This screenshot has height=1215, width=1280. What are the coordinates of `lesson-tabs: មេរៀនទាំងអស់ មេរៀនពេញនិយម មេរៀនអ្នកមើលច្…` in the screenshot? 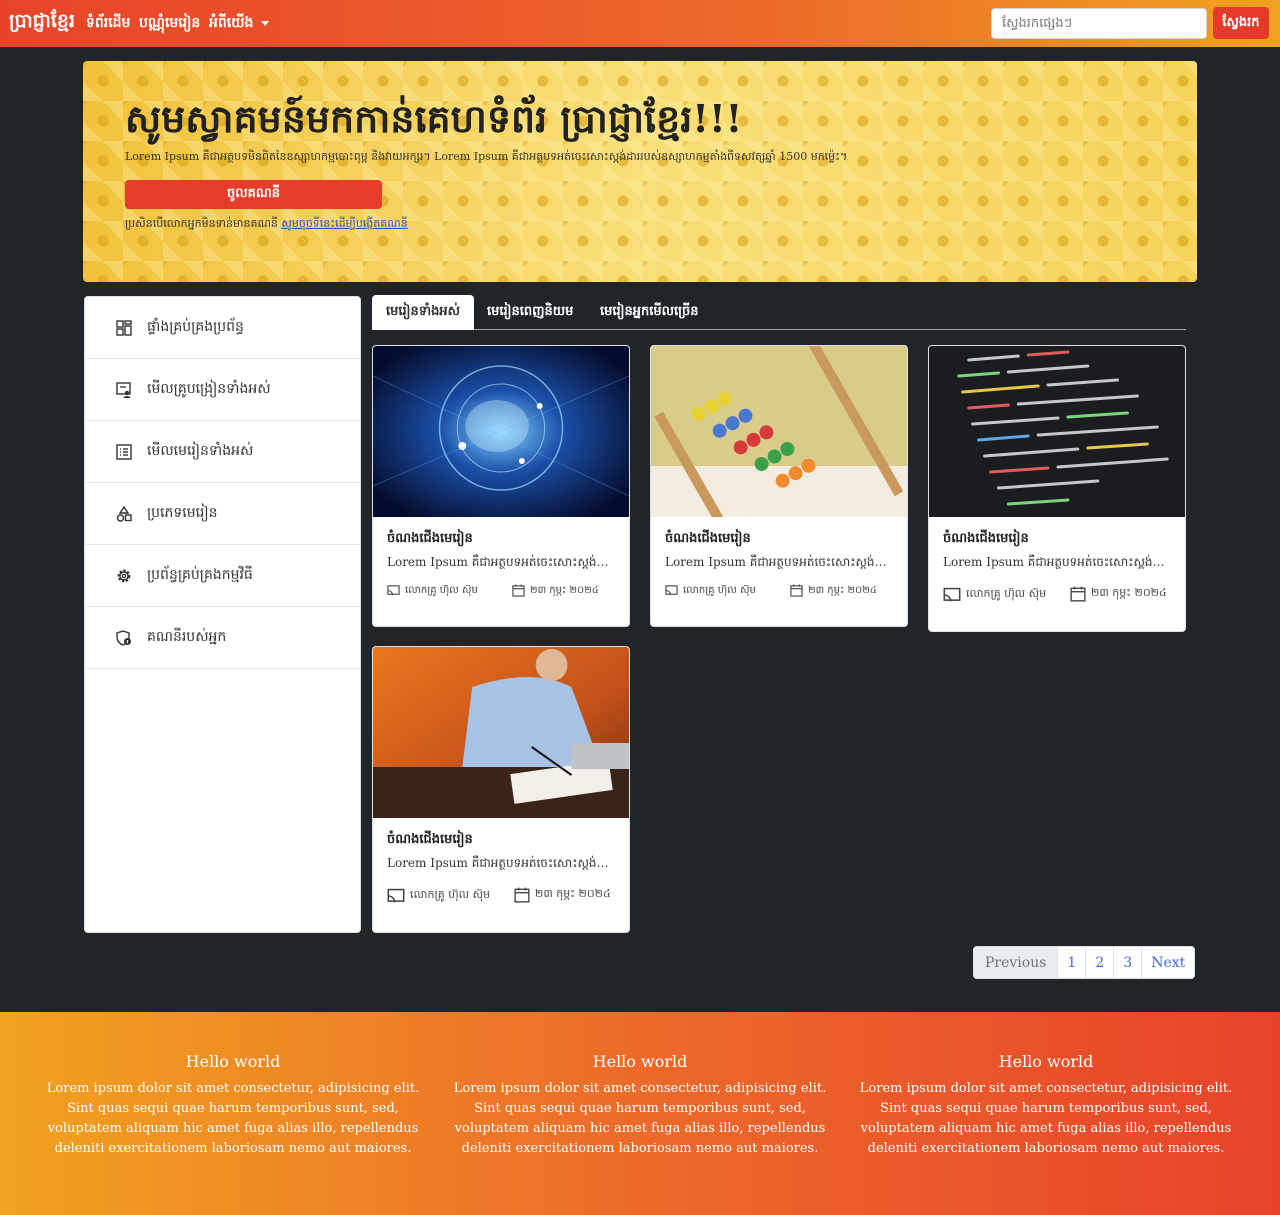 It's located at (779, 312).